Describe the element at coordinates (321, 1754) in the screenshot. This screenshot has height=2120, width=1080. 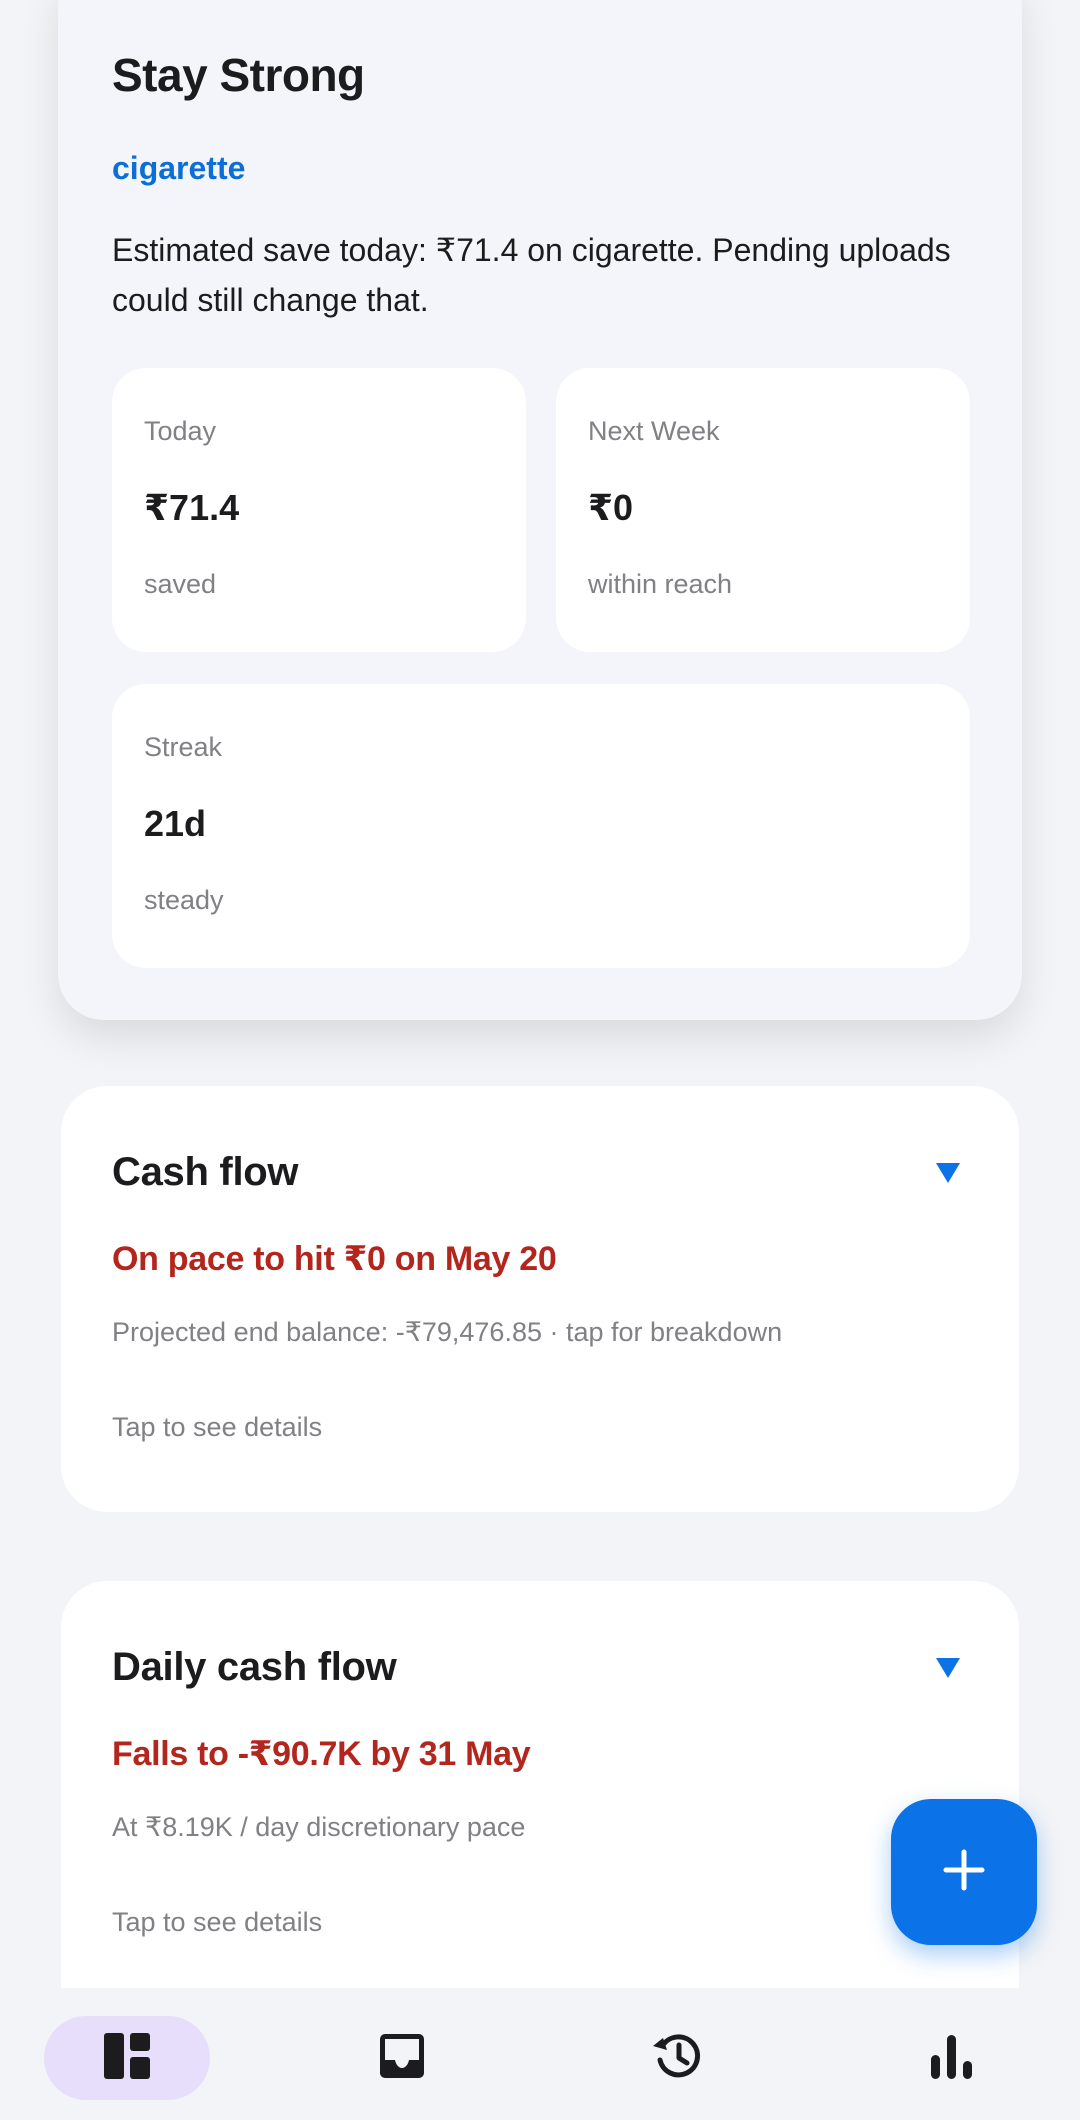
I see `daily-cash-flow-alert: Falls to -₹90.7K by 31 May` at that location.